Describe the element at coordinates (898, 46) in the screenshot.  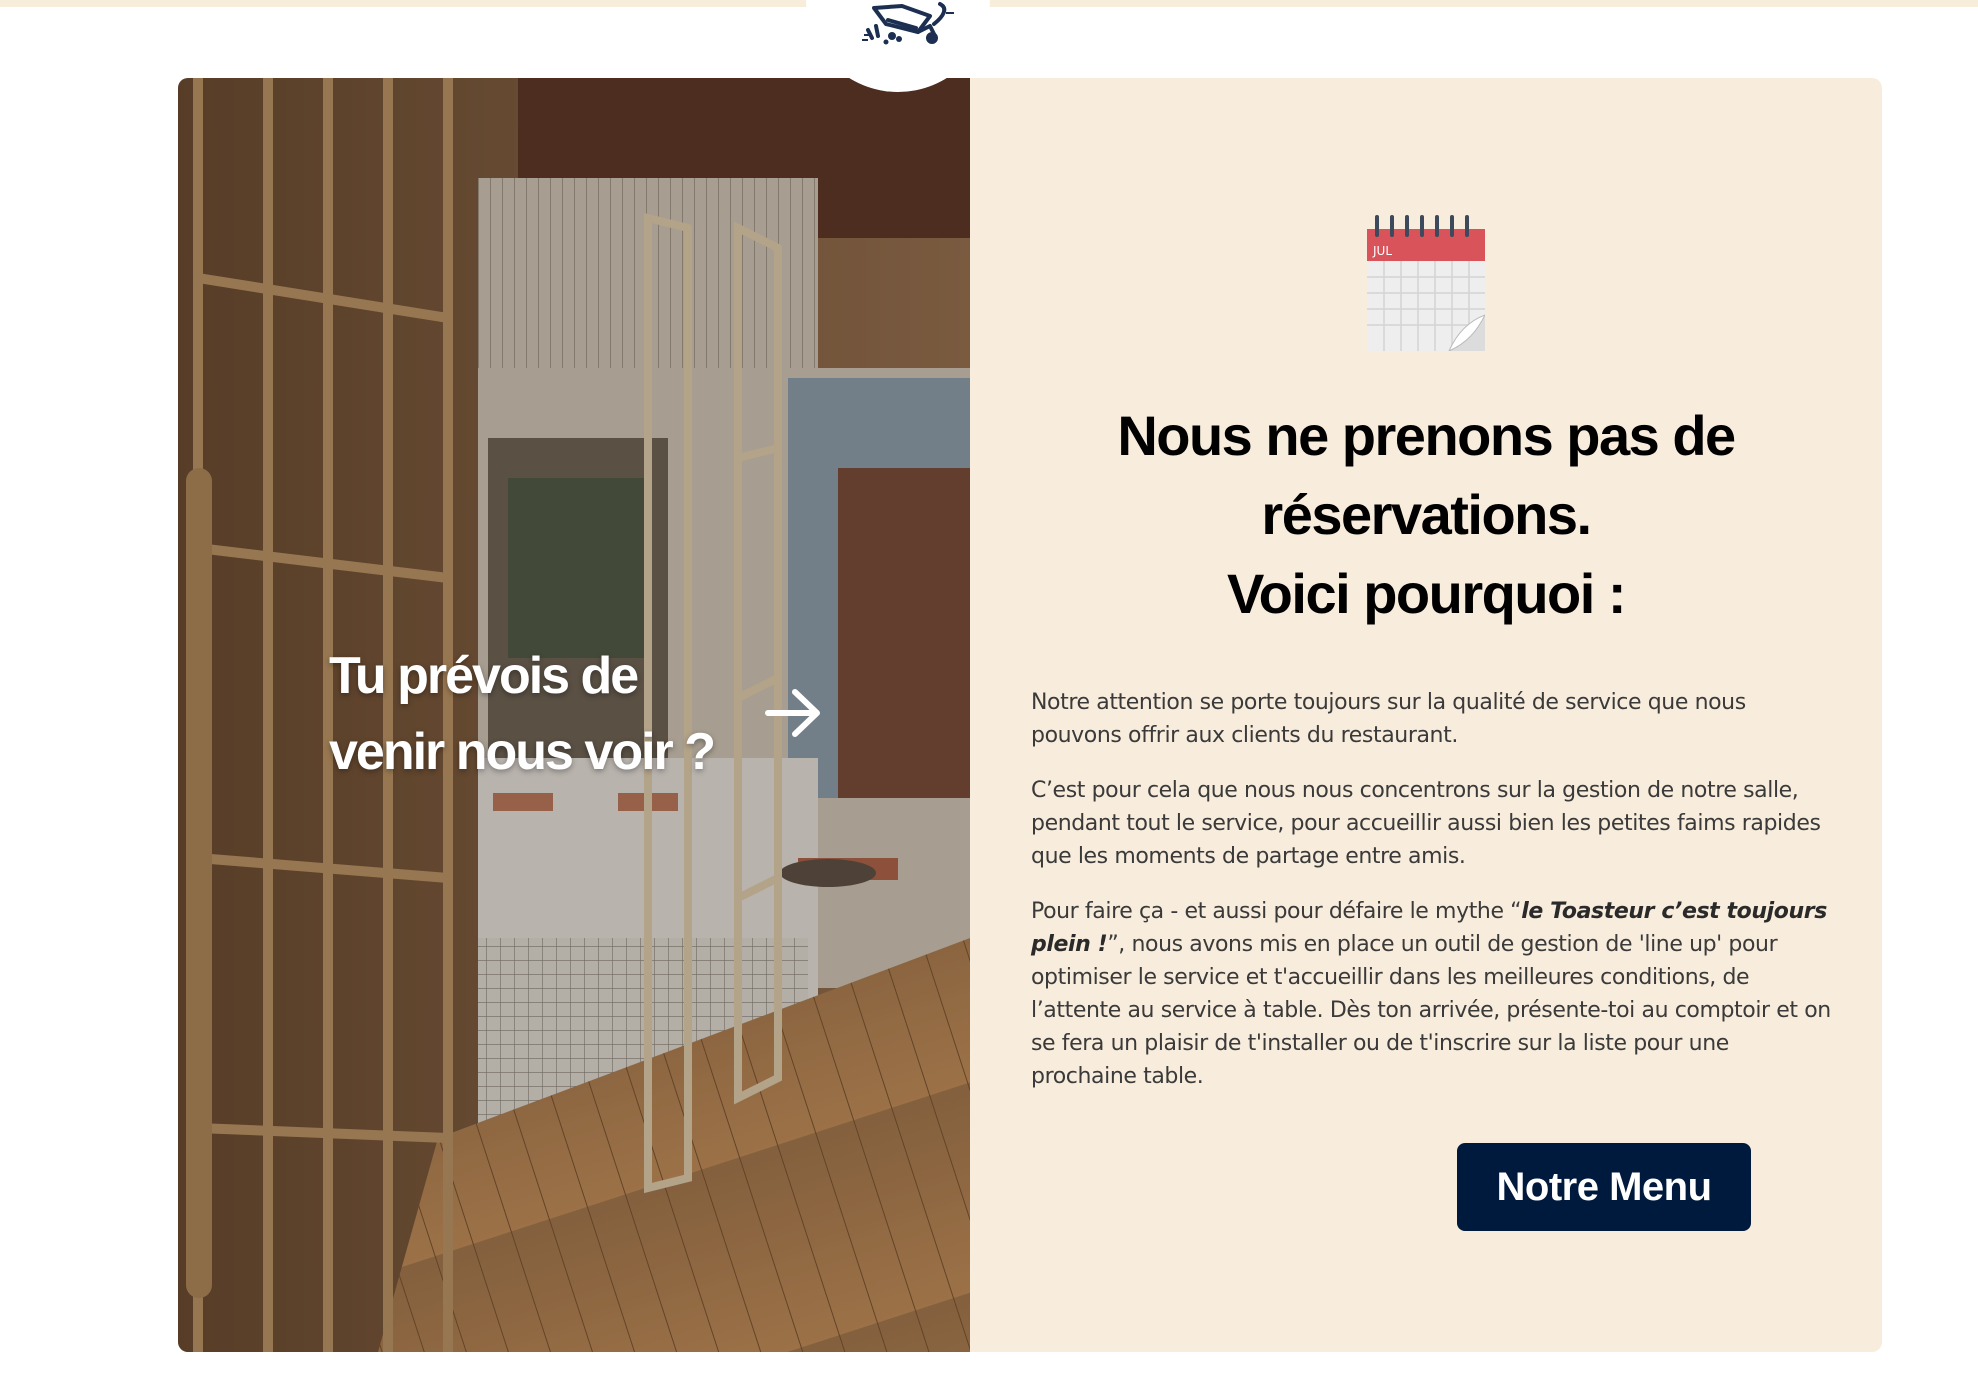
I see `logo-badge` at that location.